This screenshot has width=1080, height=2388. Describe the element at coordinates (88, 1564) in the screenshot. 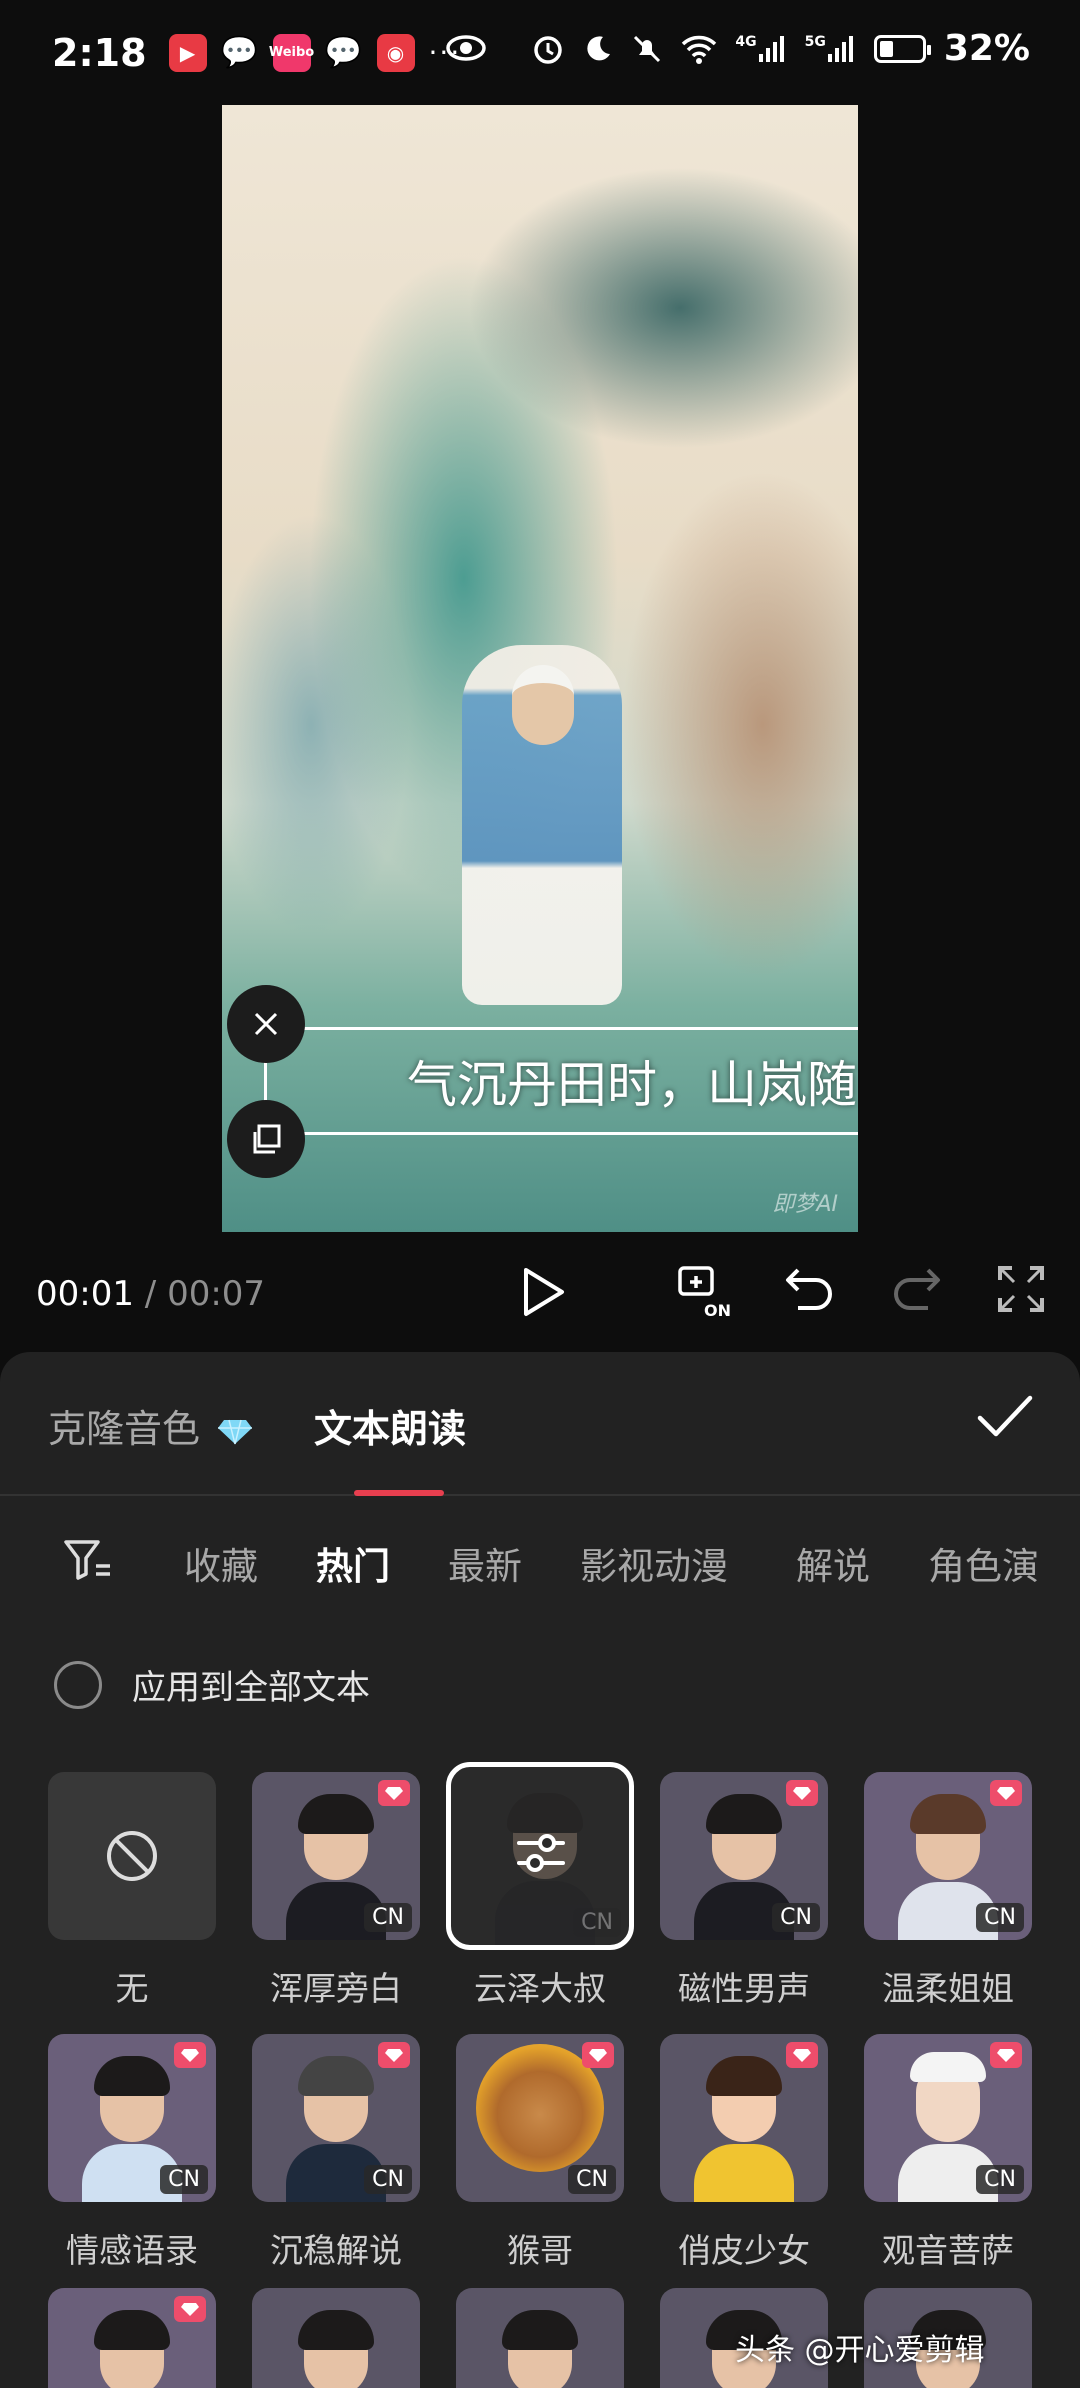

I see `filter-button` at that location.